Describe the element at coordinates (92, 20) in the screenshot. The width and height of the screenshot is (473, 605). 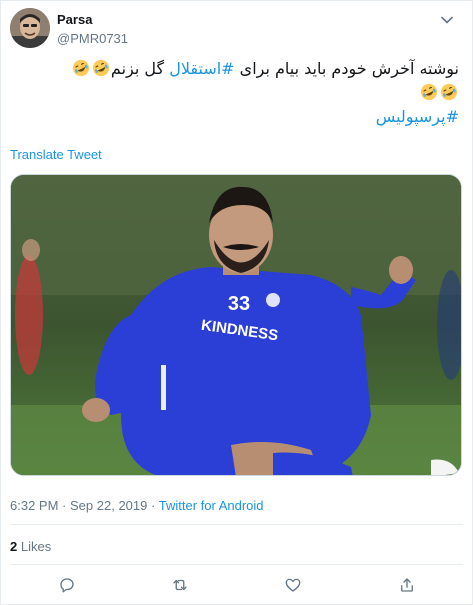
I see `display-name: Parsa` at that location.